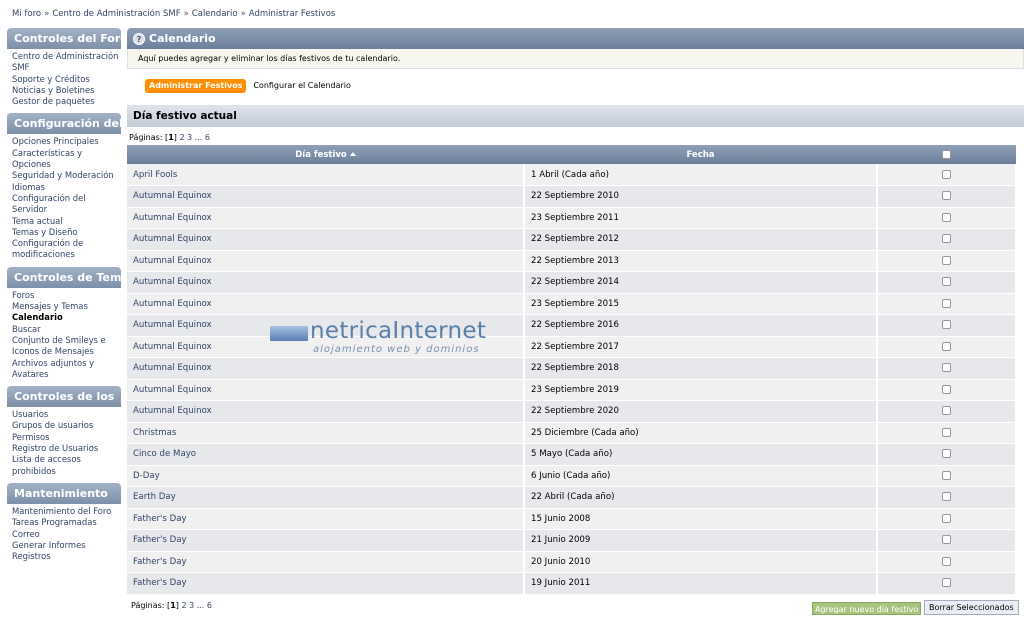 Image resolution: width=1024 pixels, height=629 pixels. I want to click on sidebar-item: Configuración del Servidor, so click(66, 204).